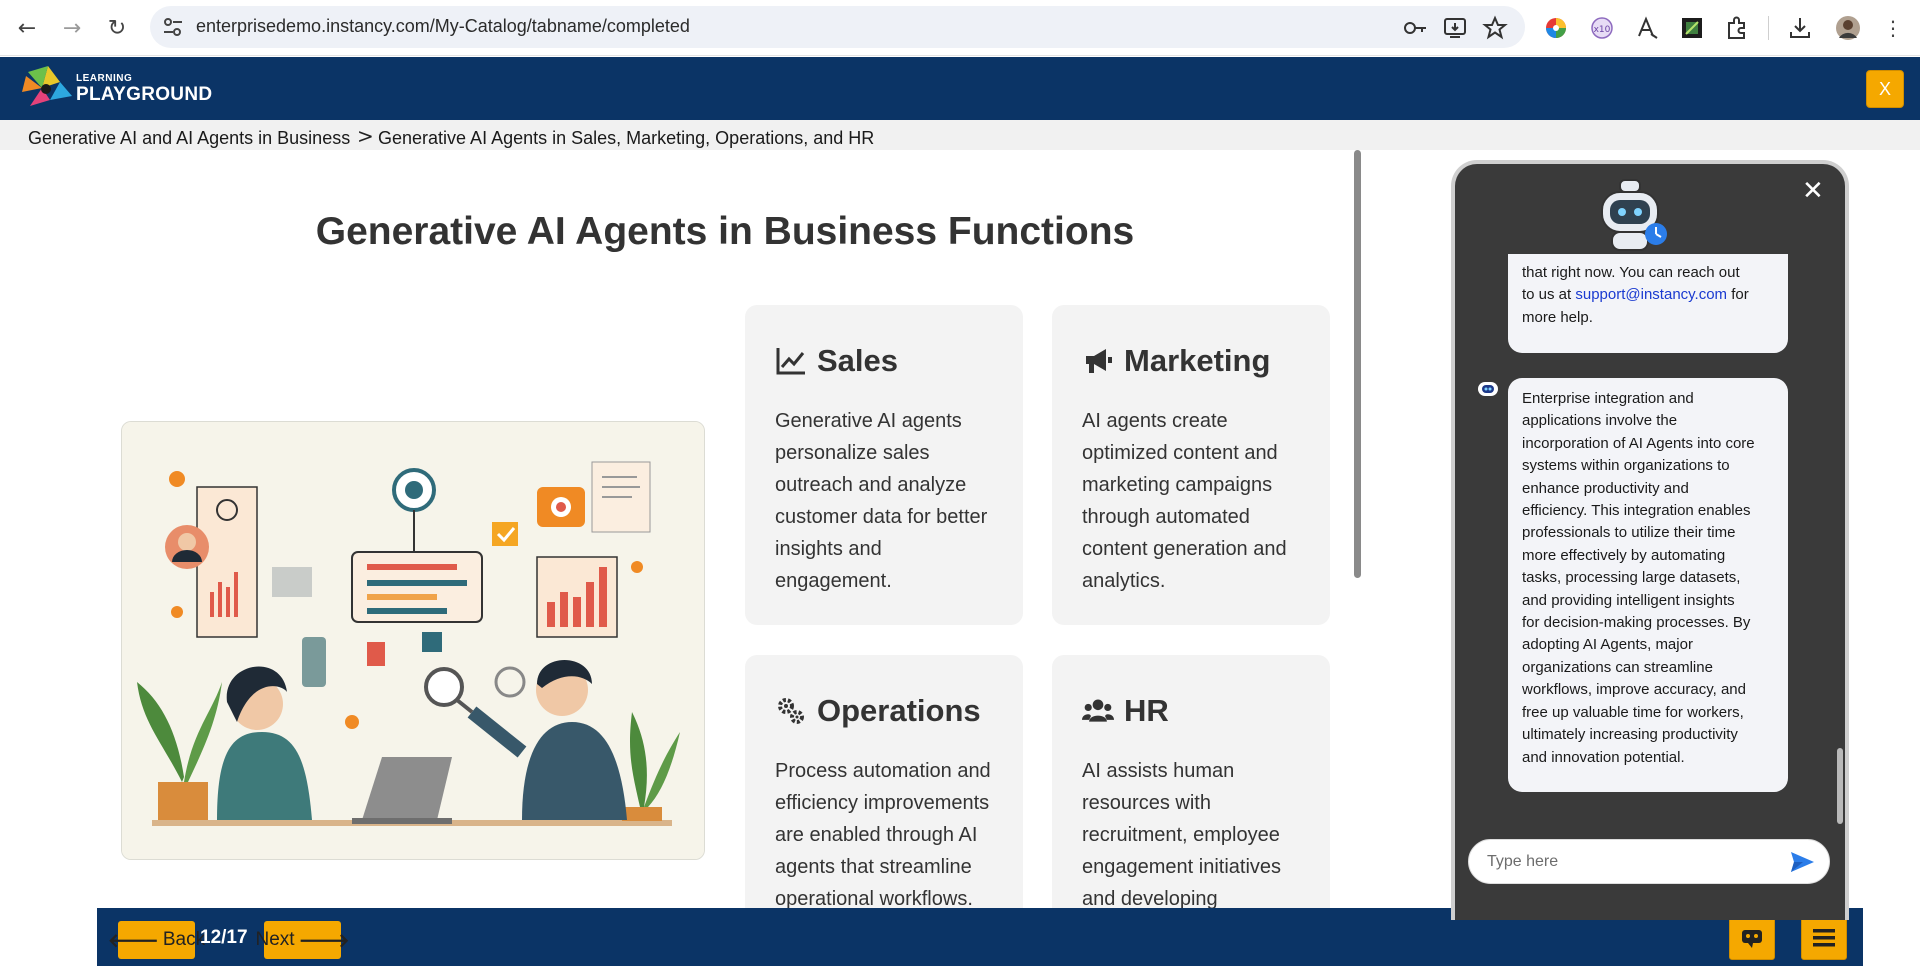 This screenshot has width=1920, height=966. What do you see at coordinates (1632, 862) in the screenshot?
I see `chat-message-input` at bounding box center [1632, 862].